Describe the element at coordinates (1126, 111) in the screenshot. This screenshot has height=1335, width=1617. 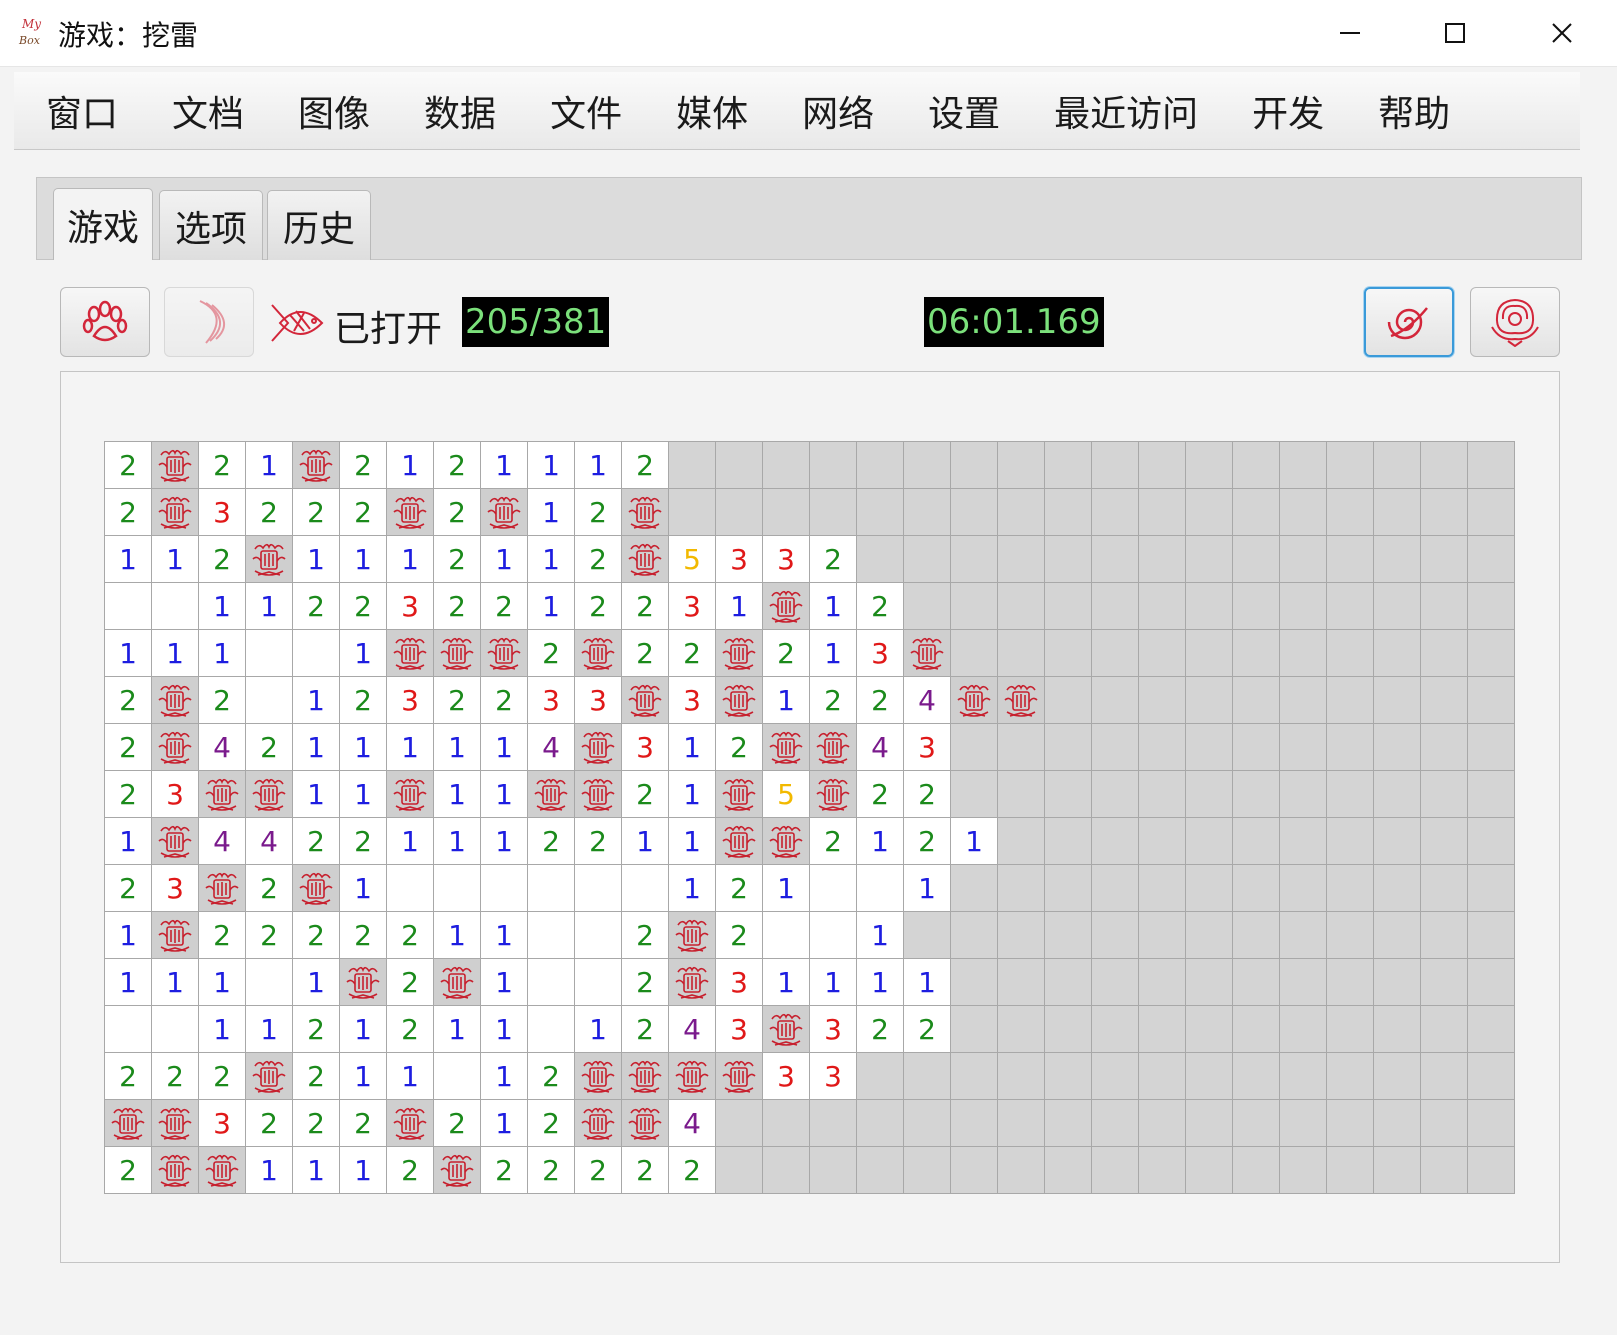
I see `menu-recent: 最近访问` at that location.